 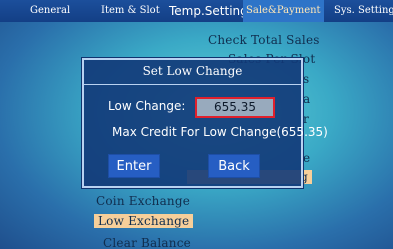 What do you see at coordinates (134, 166) in the screenshot?
I see `enter-button: Enter` at bounding box center [134, 166].